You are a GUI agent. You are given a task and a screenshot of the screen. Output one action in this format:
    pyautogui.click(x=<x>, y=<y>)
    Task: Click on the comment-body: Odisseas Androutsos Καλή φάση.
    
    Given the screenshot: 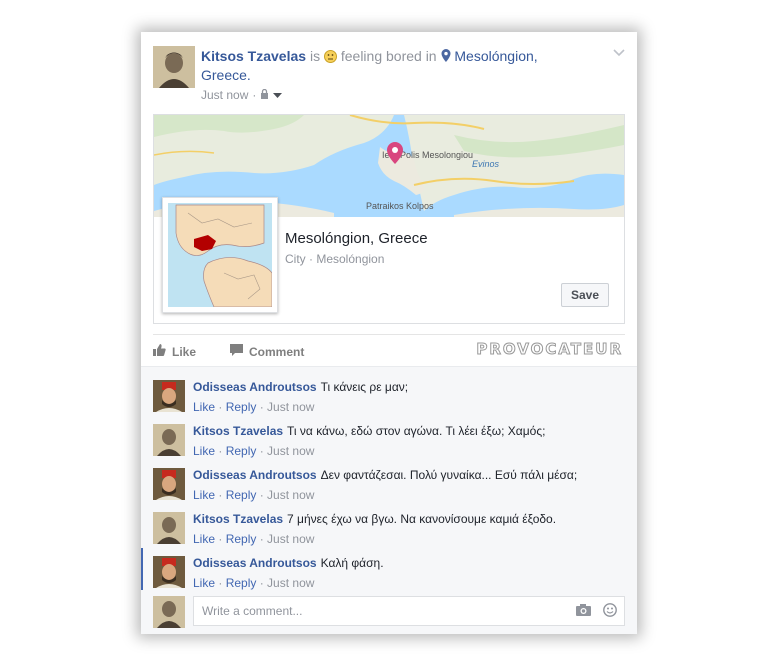 What is the action you would take?
    pyautogui.click(x=288, y=563)
    